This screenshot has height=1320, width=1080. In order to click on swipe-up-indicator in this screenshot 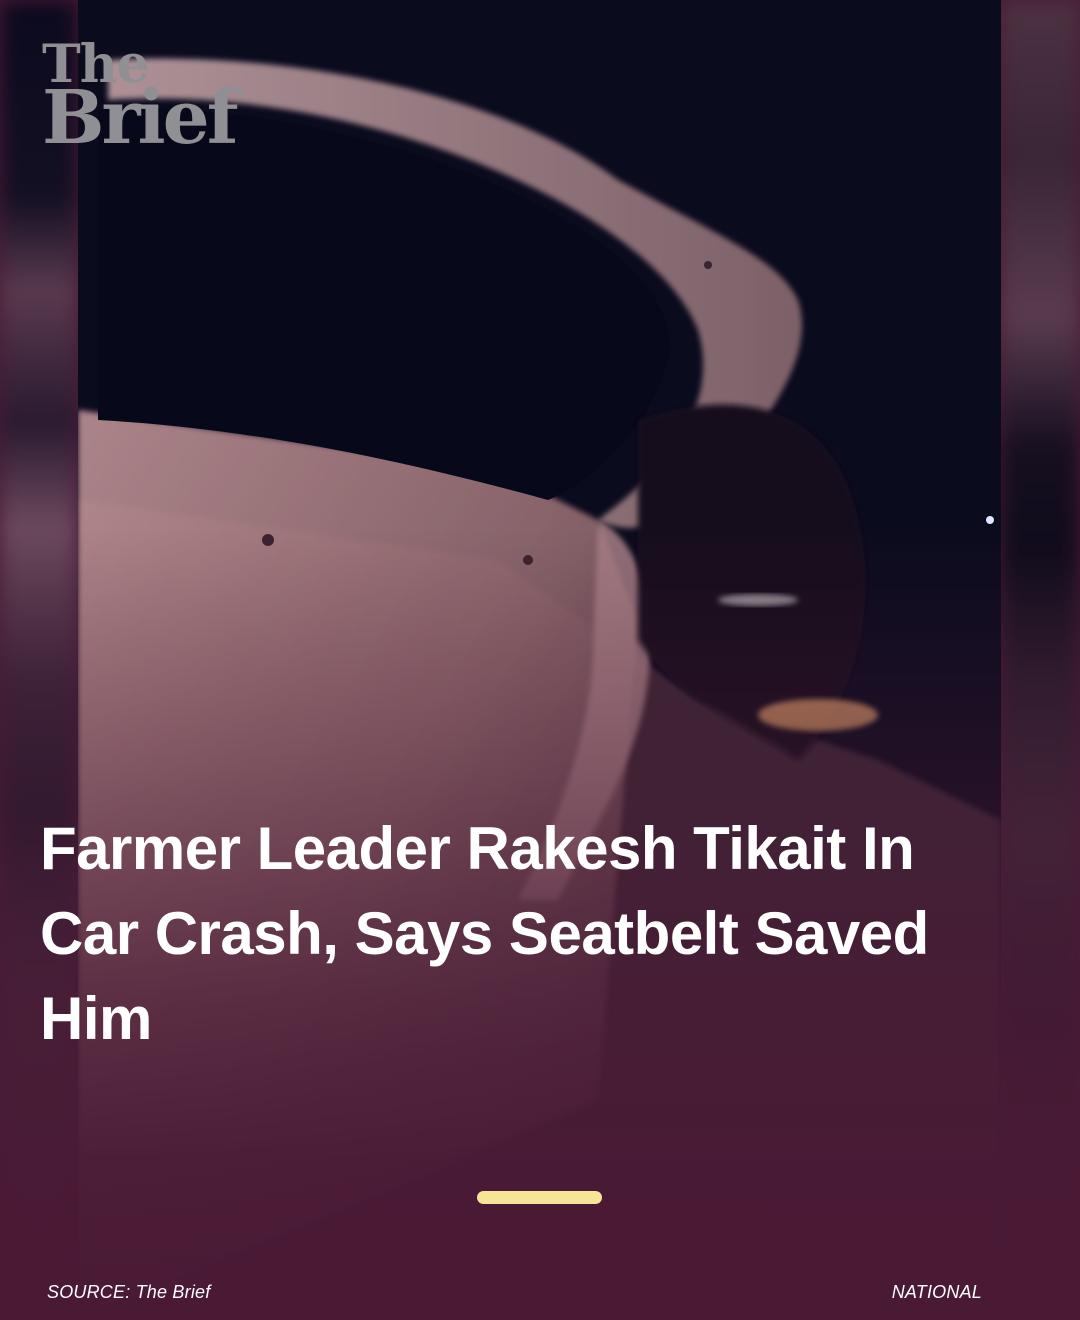, I will do `click(539, 1197)`.